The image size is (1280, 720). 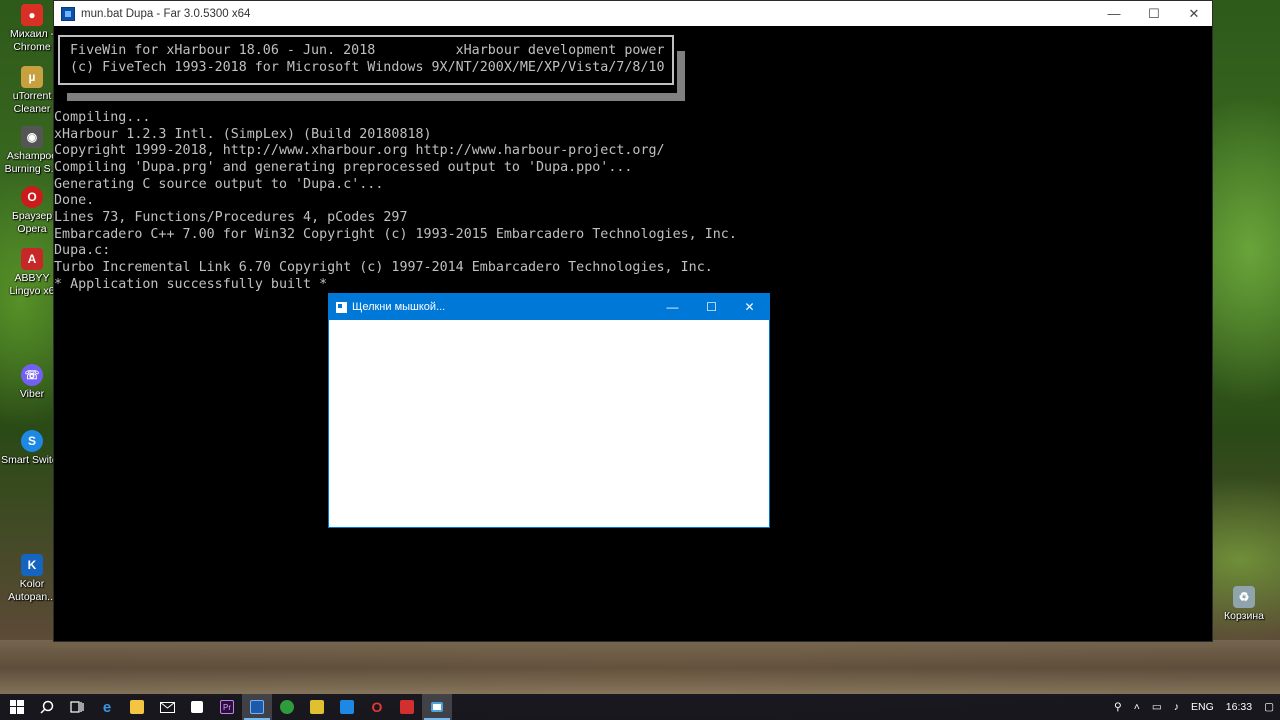 I want to click on far-window-title: mun.bat Dupa - Far 3.0.5300 x64, so click(x=166, y=13).